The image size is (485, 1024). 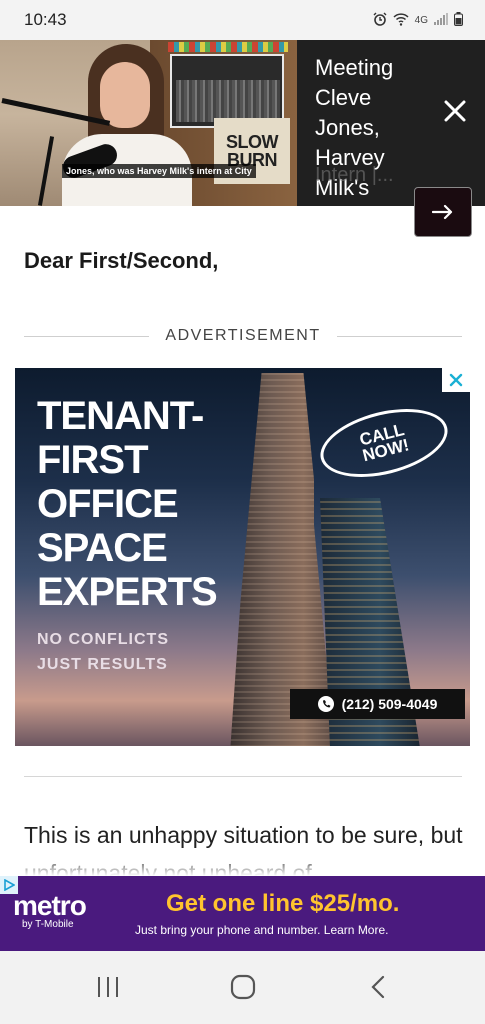 I want to click on alarm-icon, so click(x=380, y=20).